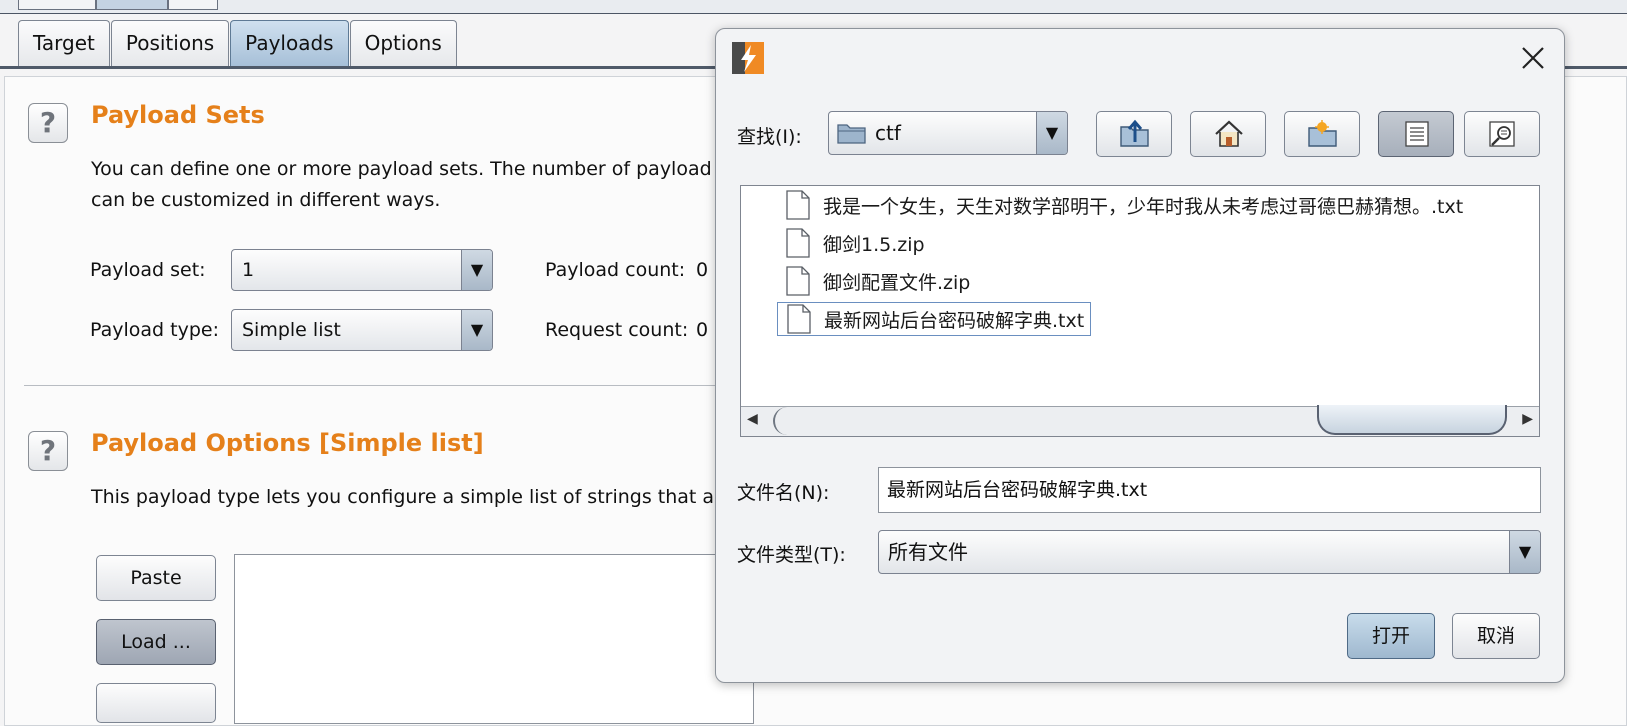 This screenshot has width=1627, height=726. Describe the element at coordinates (888, 133) in the screenshot. I see `look-in-value: ctf` at that location.